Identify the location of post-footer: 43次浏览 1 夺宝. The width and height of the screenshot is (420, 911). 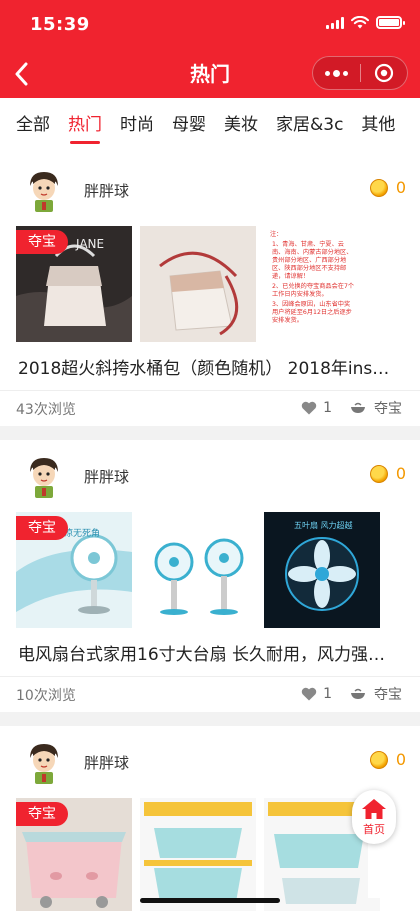
(210, 408).